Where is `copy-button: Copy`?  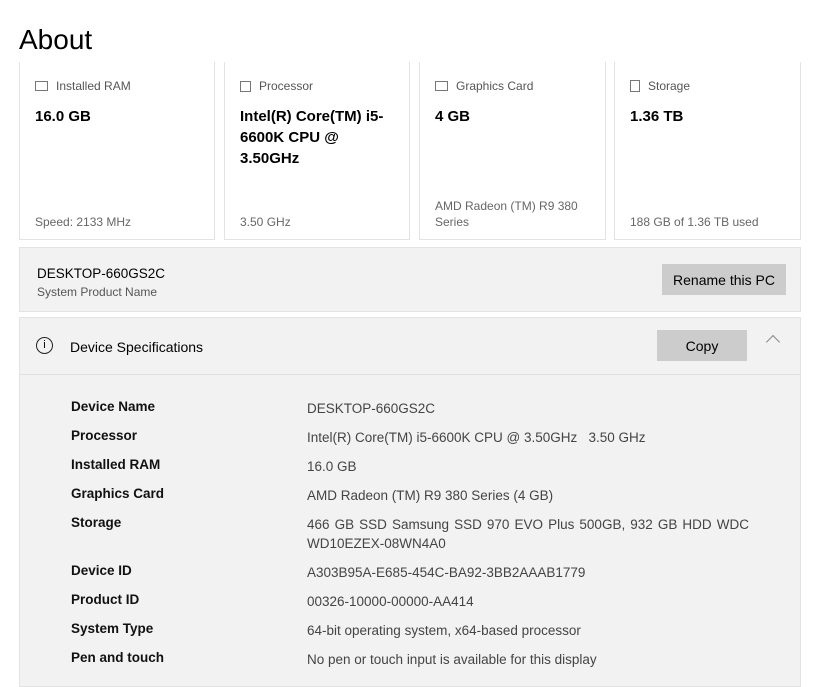 copy-button: Copy is located at coordinates (702, 345).